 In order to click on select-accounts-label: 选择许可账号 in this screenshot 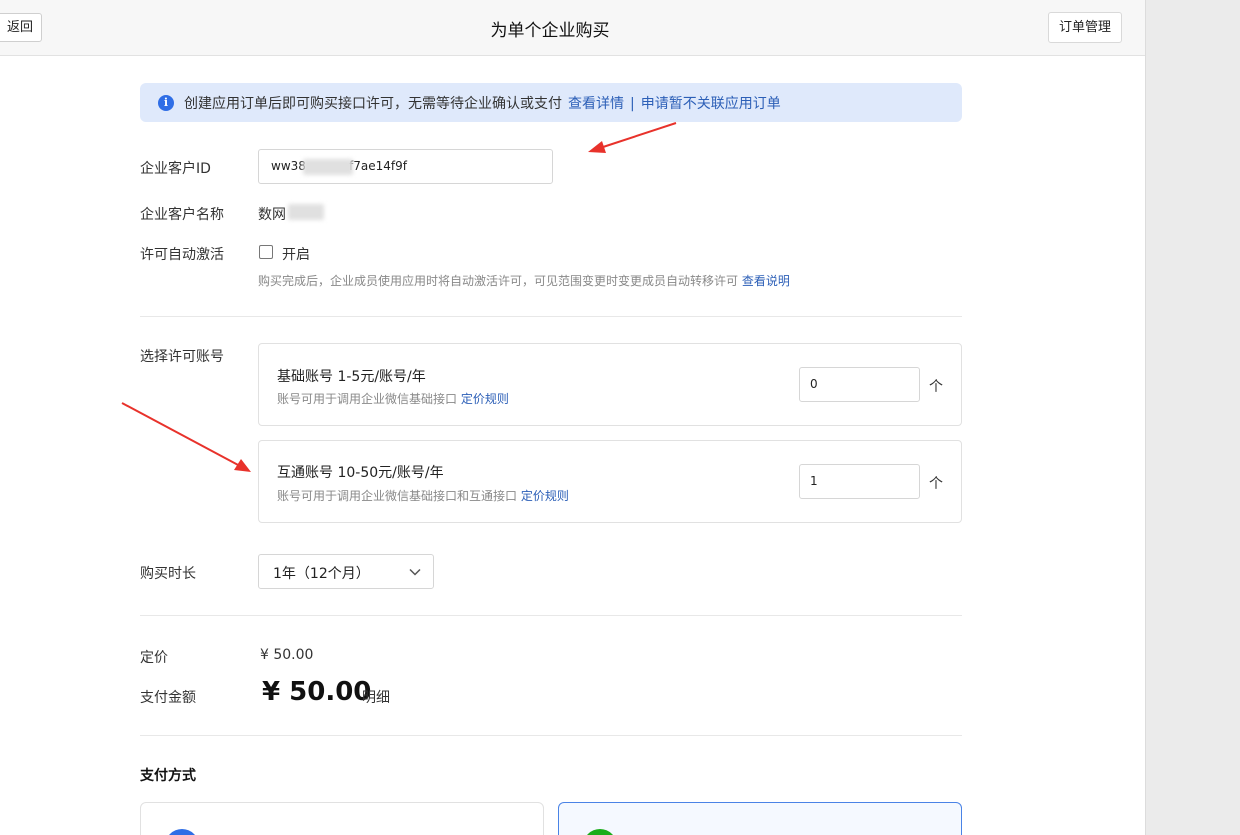, I will do `click(182, 357)`.